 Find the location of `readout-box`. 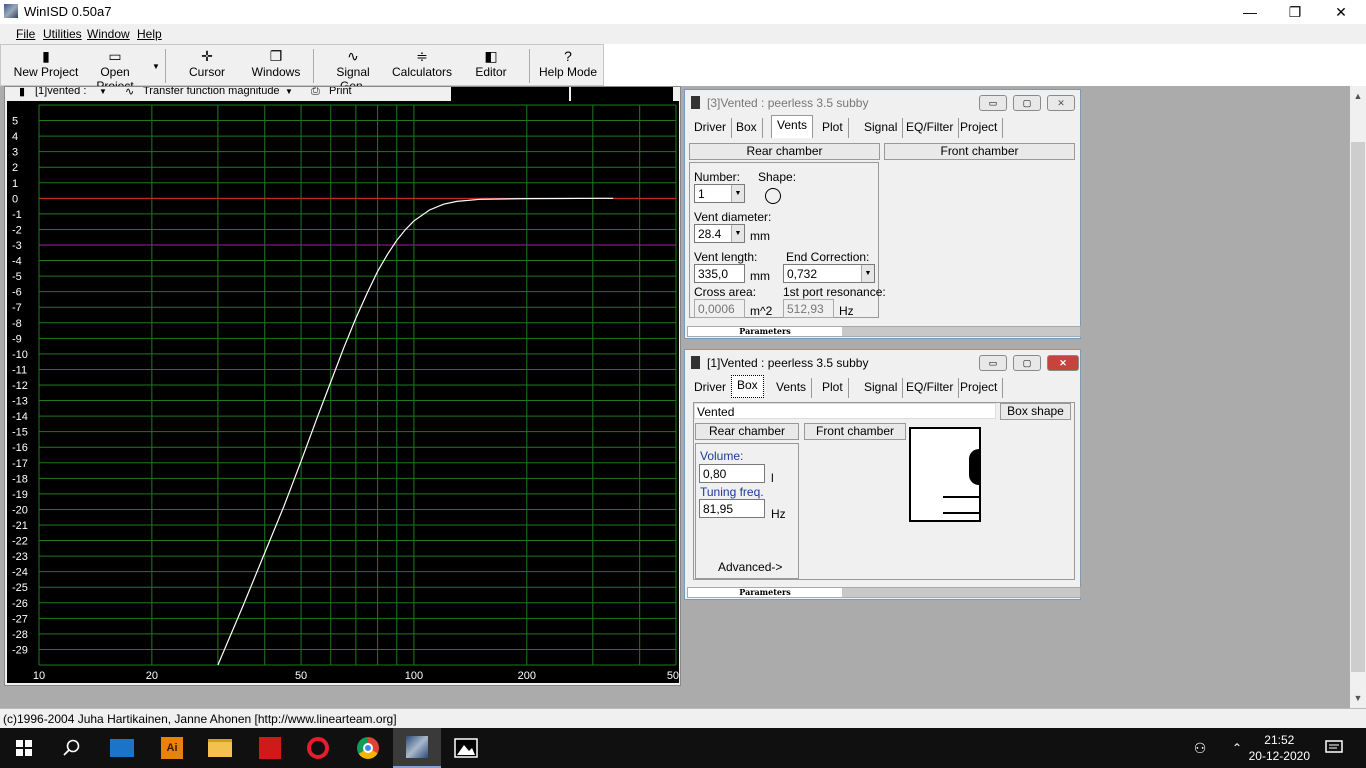

readout-box is located at coordinates (510, 94).